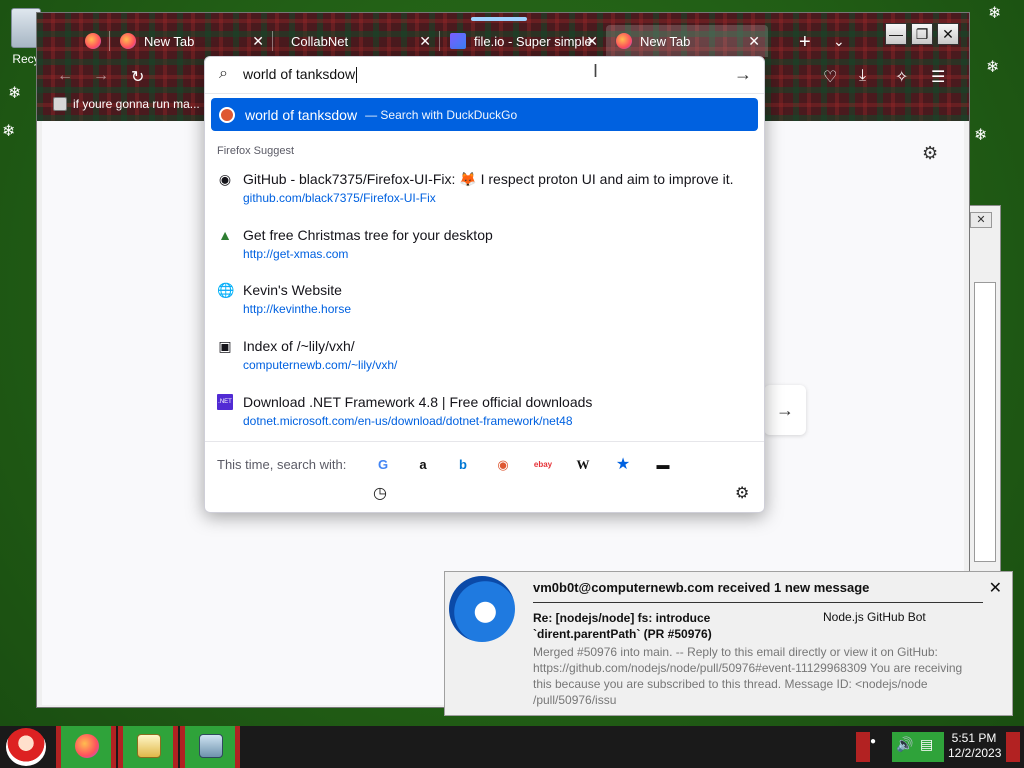 This screenshot has height=768, width=1024. Describe the element at coordinates (101, 76) in the screenshot. I see `forward-arrow-icon: →` at that location.